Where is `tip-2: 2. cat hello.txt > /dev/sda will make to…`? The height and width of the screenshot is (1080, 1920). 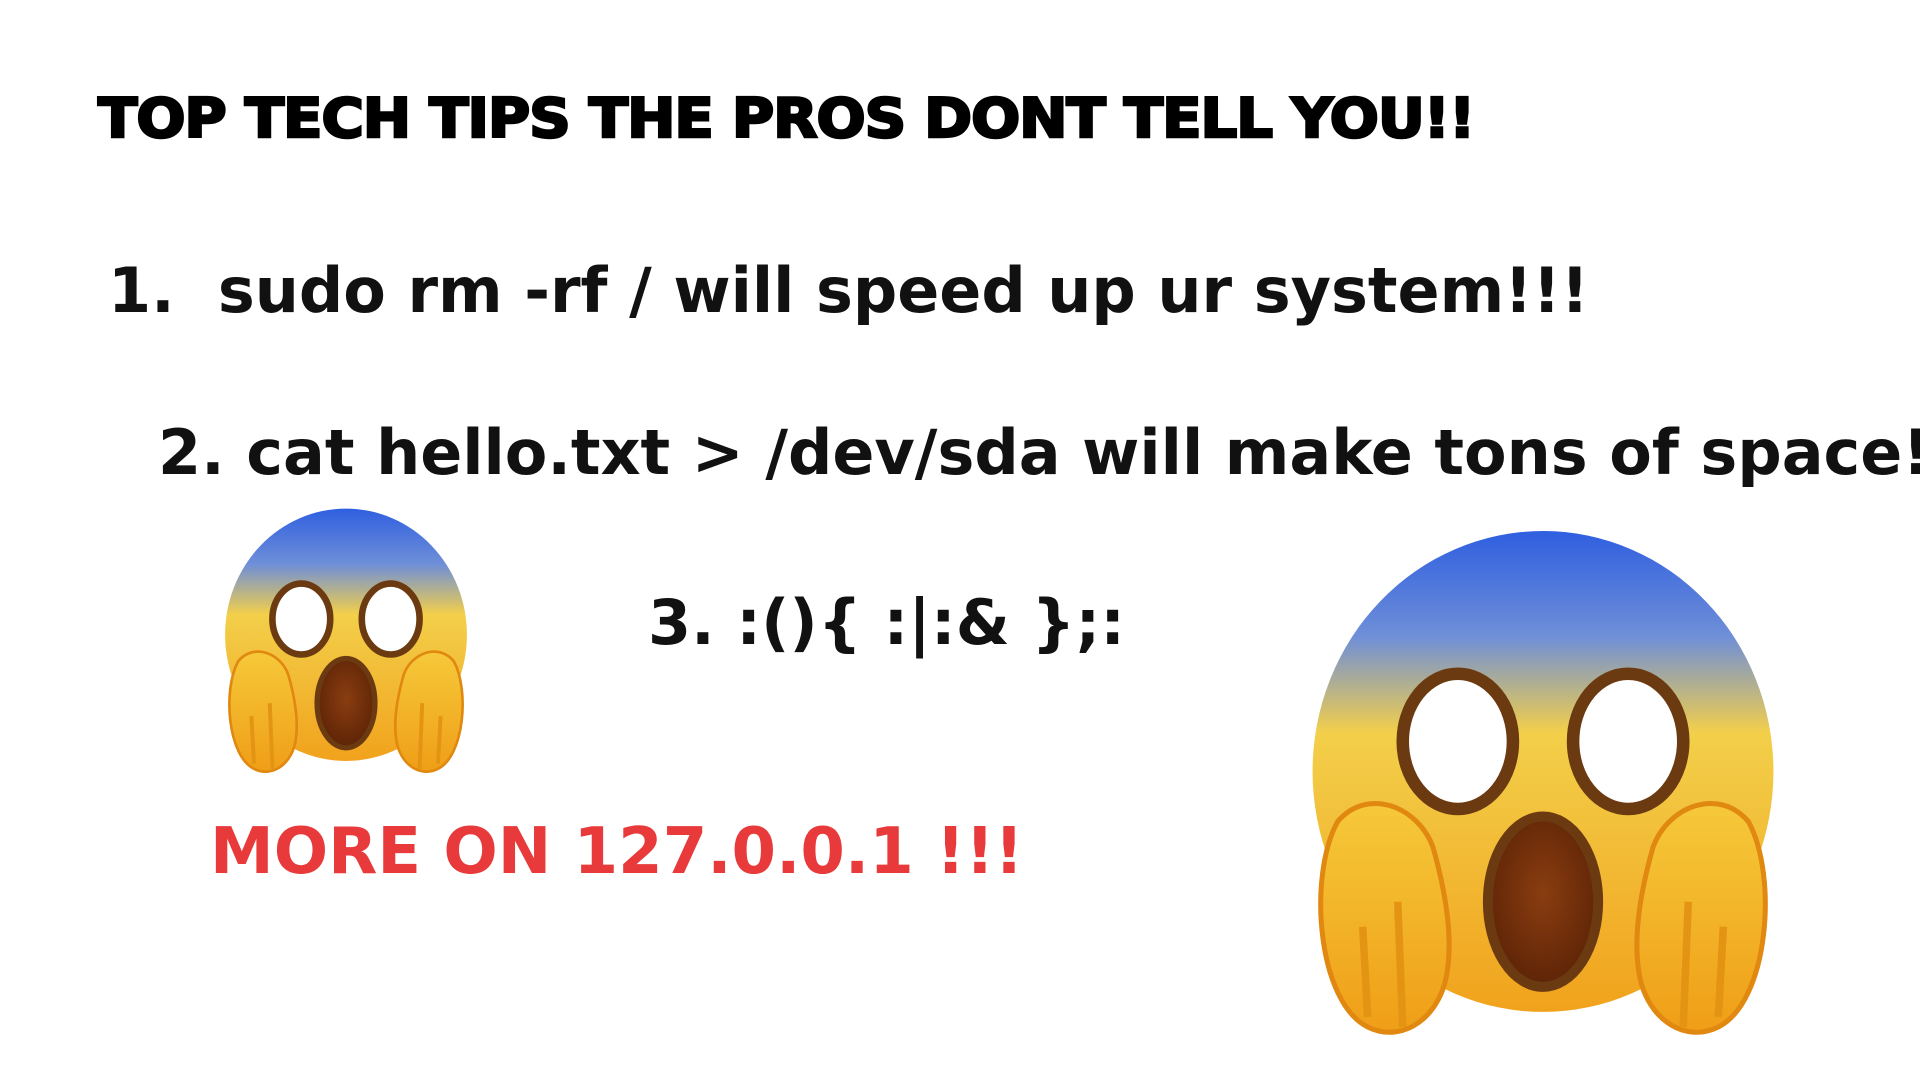
tip-2: 2. cat hello.txt > /dev/sda will make to… is located at coordinates (1039, 452).